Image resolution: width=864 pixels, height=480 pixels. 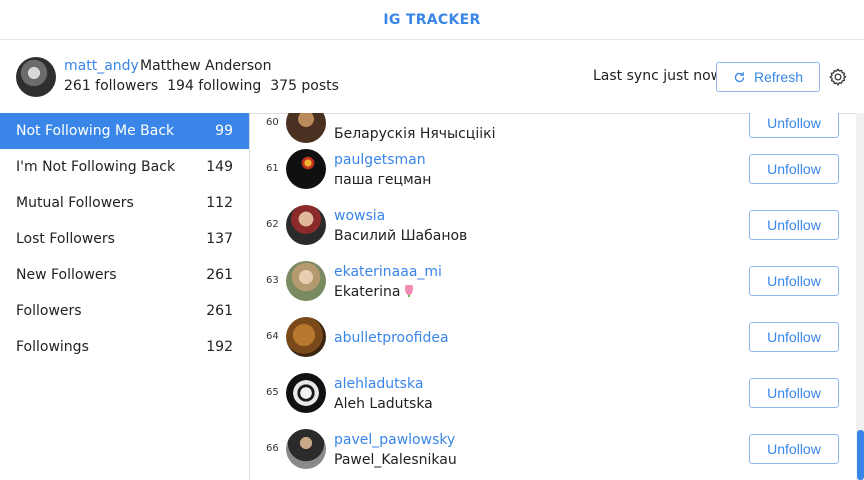 What do you see at coordinates (367, 292) in the screenshot?
I see `user-full-name-text: Ekaterina` at bounding box center [367, 292].